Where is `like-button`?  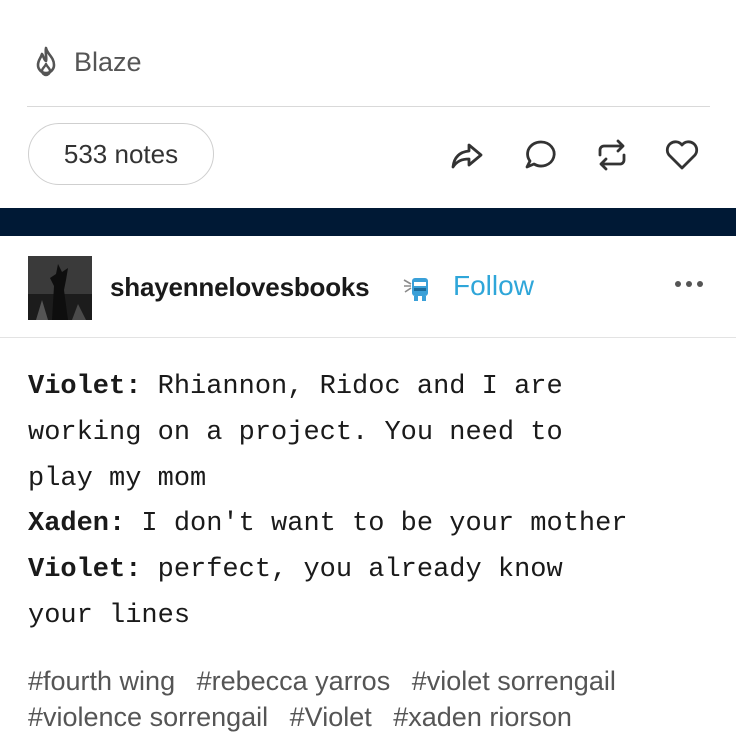
like-button is located at coordinates (682, 155).